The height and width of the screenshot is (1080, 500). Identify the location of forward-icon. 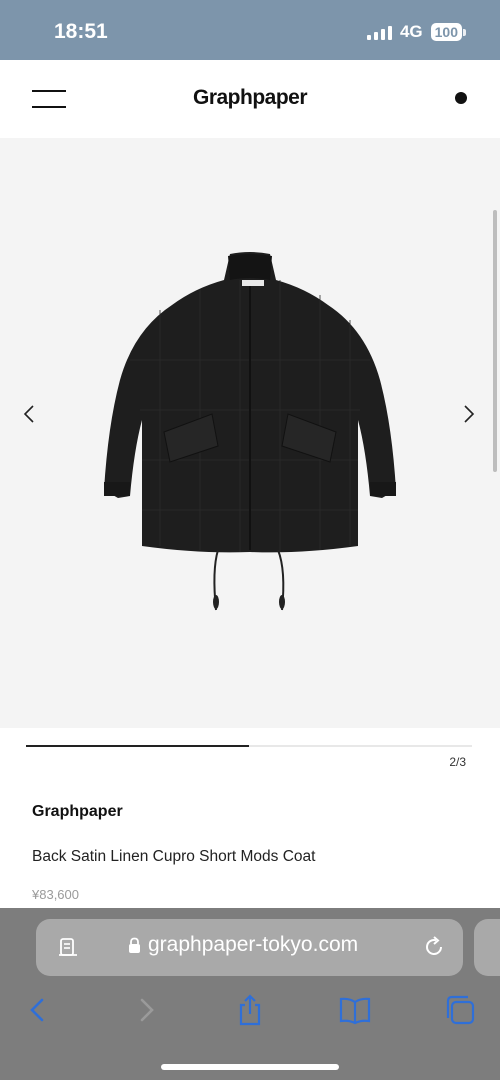
(146, 1010).